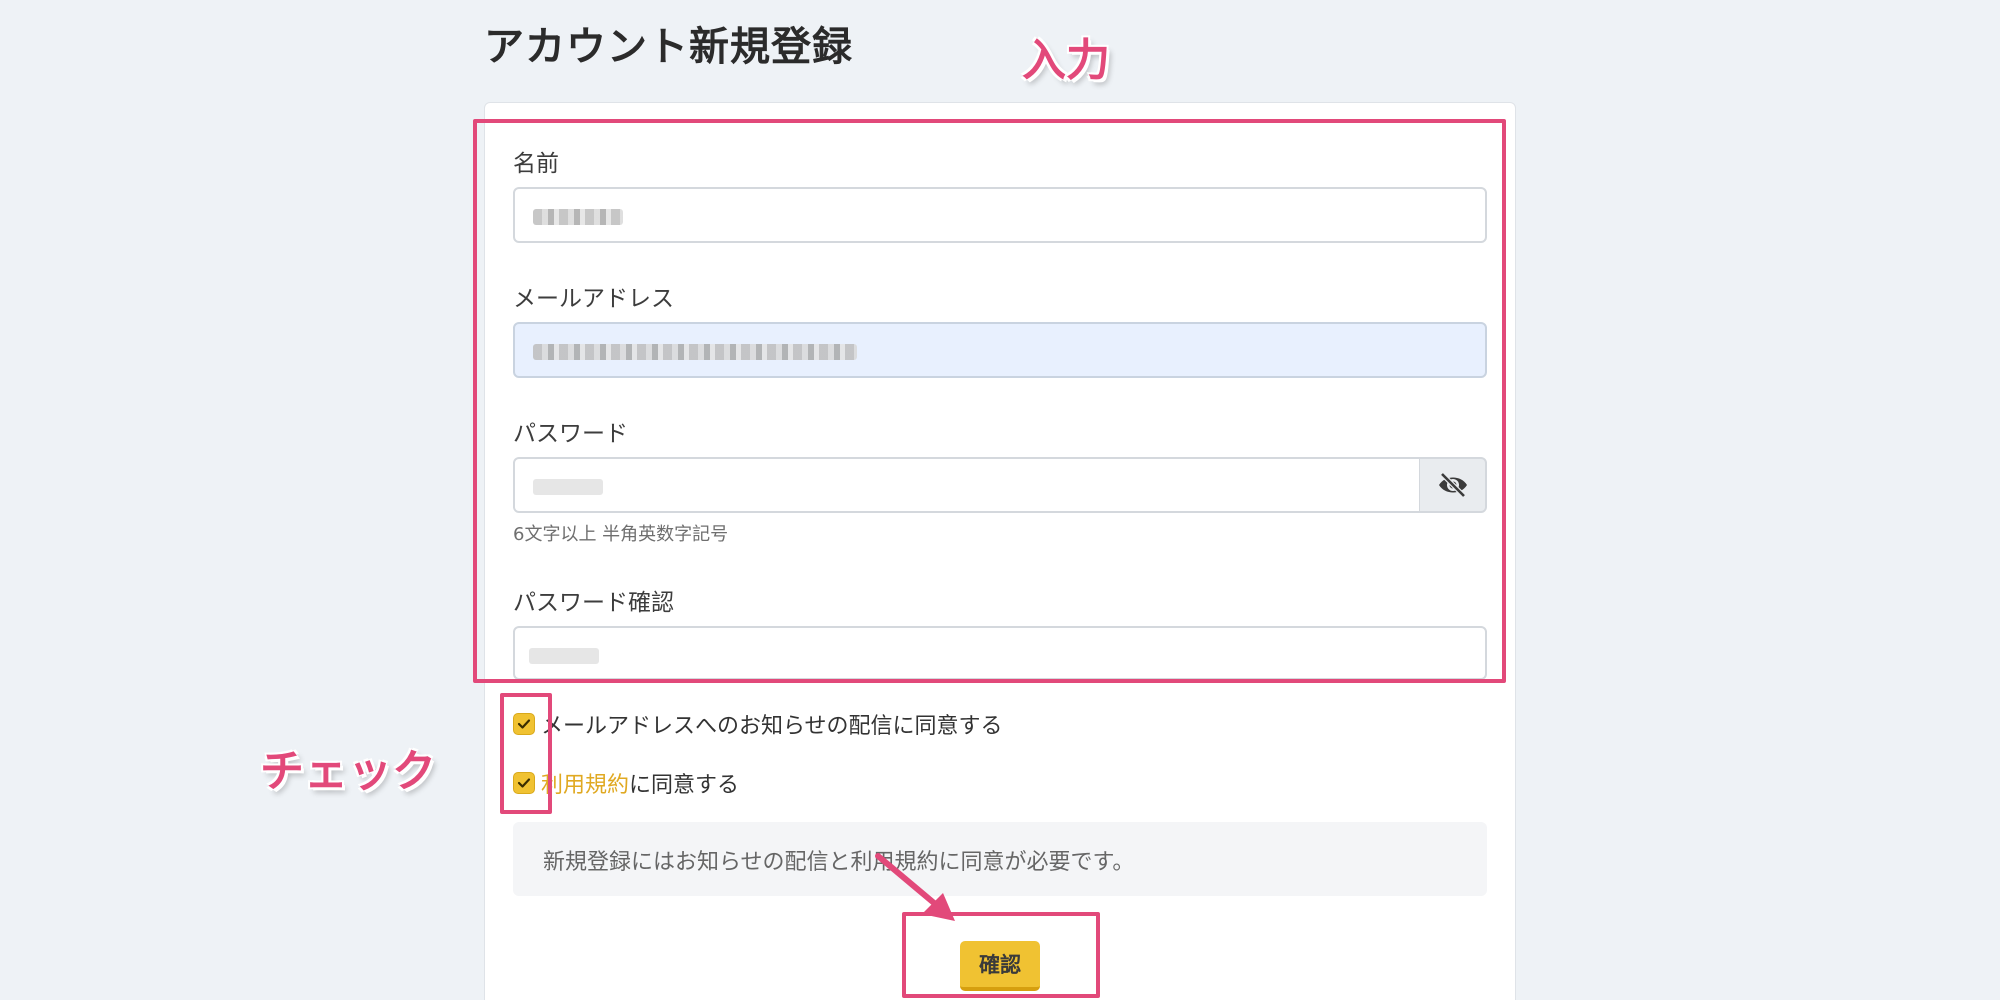  What do you see at coordinates (772, 726) in the screenshot?
I see `notifications-consent-label: メールアドレスへのお知らせの配信に同意する` at bounding box center [772, 726].